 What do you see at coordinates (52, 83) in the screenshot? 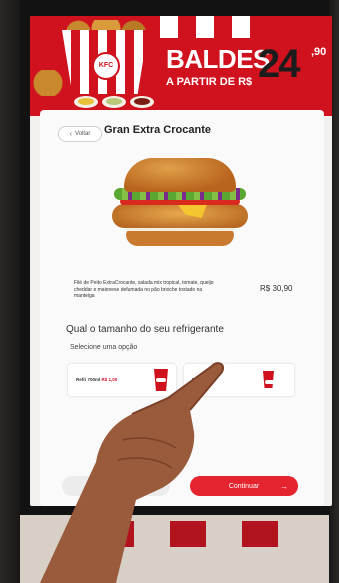
I see `chicken-side-image` at bounding box center [52, 83].